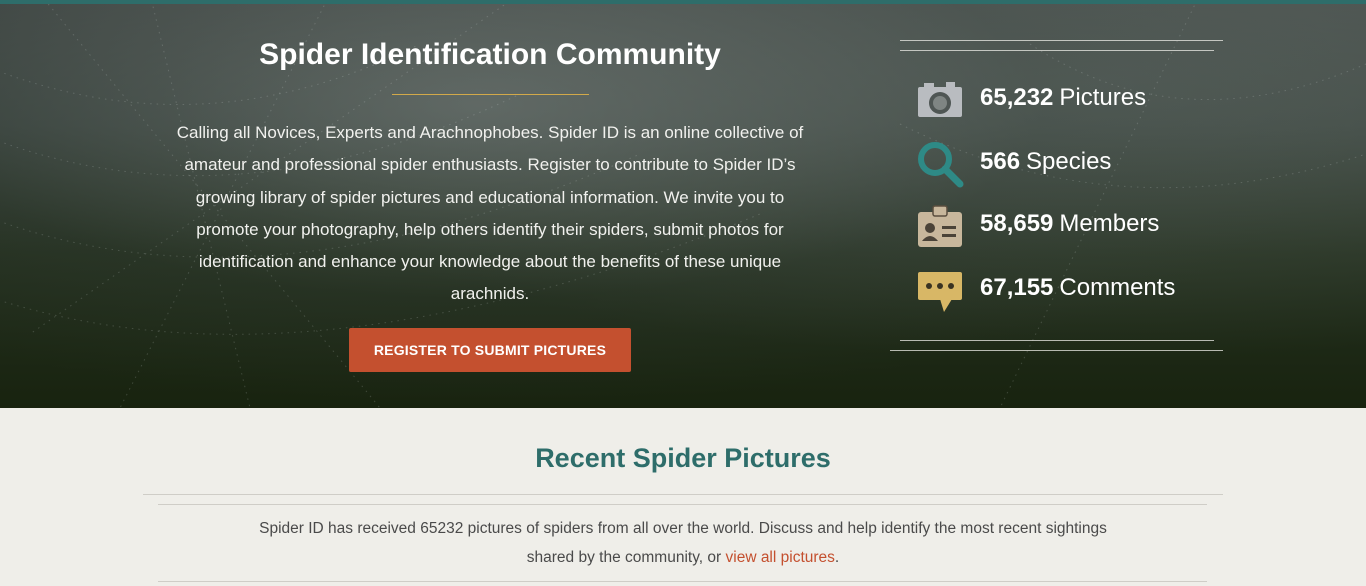 The height and width of the screenshot is (586, 1366). What do you see at coordinates (1017, 97) in the screenshot?
I see `stat-pictures-value: 65,232` at bounding box center [1017, 97].